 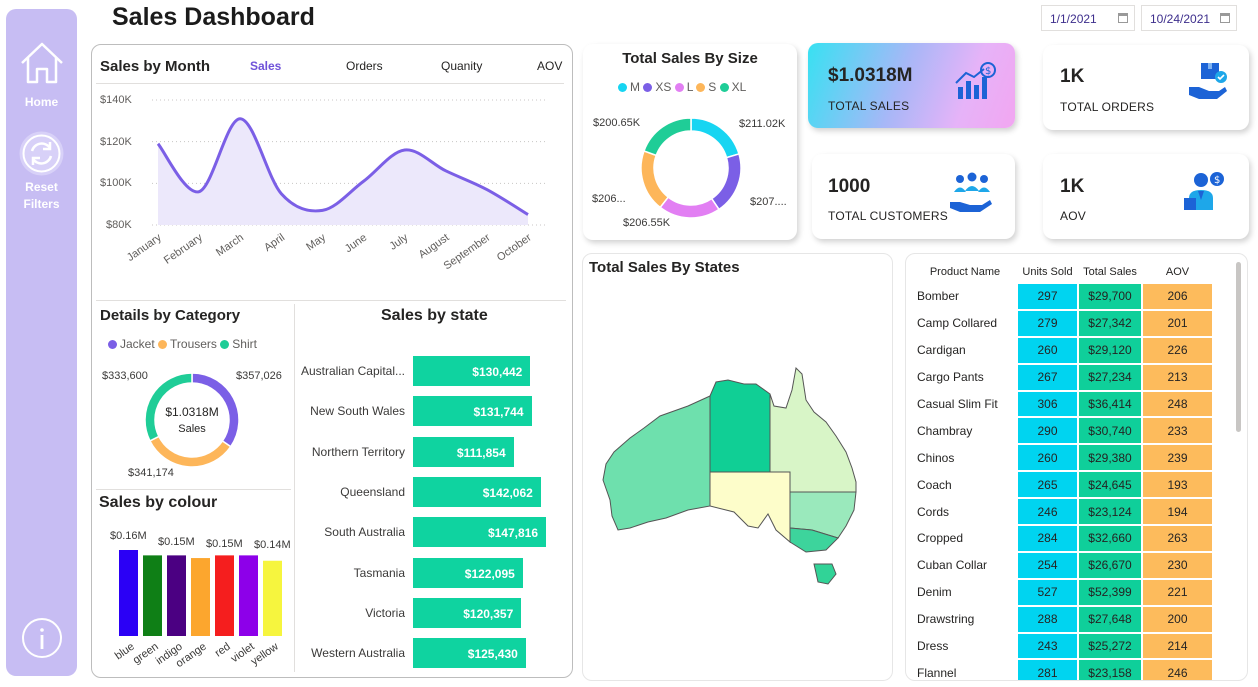 I want to click on map-region-south-australia, so click(x=750, y=507).